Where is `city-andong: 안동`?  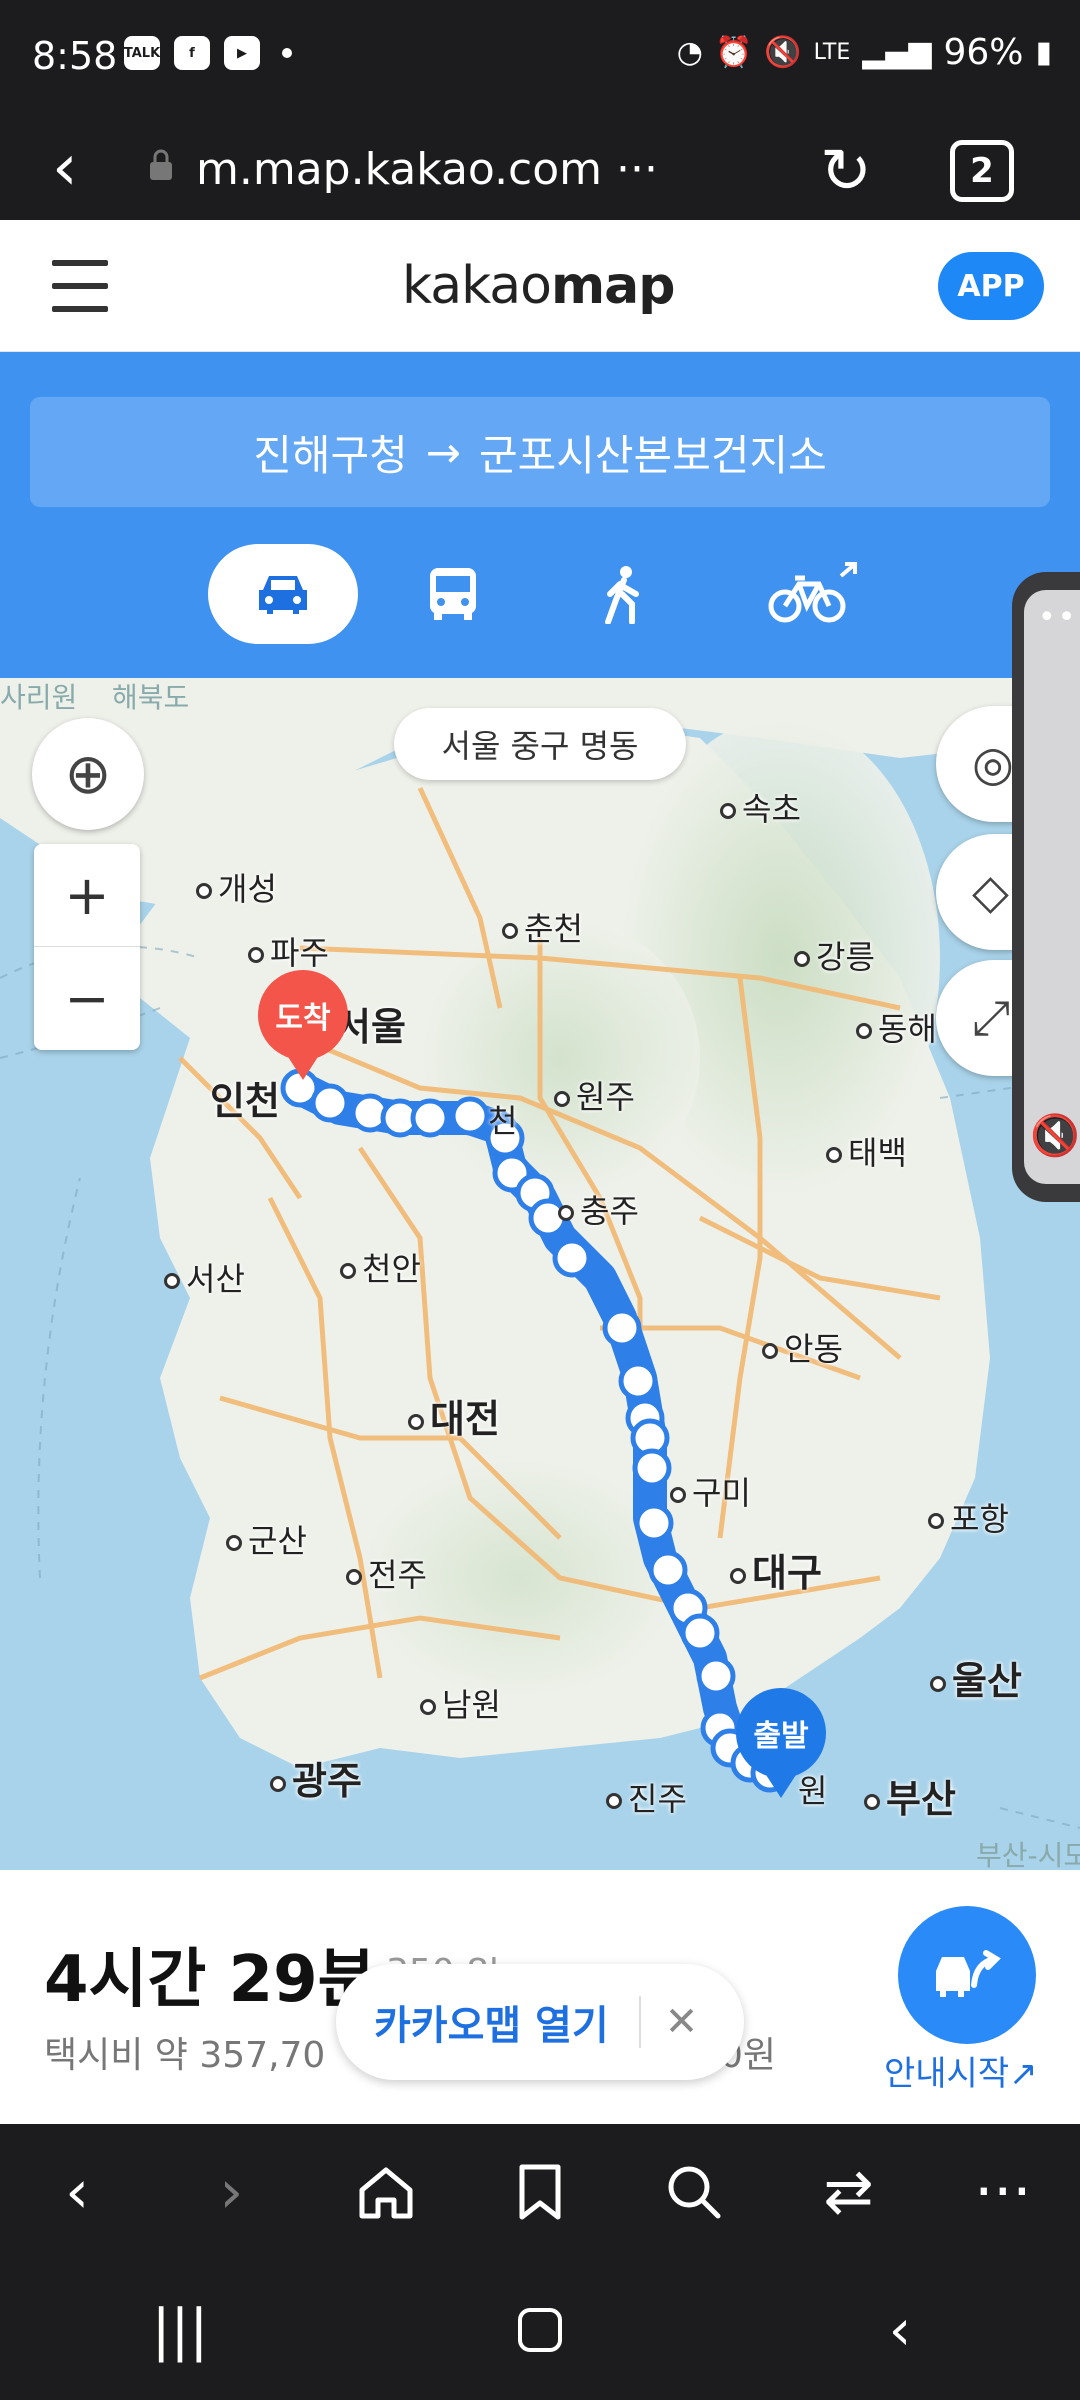 city-andong: 안동 is located at coordinates (802, 1347).